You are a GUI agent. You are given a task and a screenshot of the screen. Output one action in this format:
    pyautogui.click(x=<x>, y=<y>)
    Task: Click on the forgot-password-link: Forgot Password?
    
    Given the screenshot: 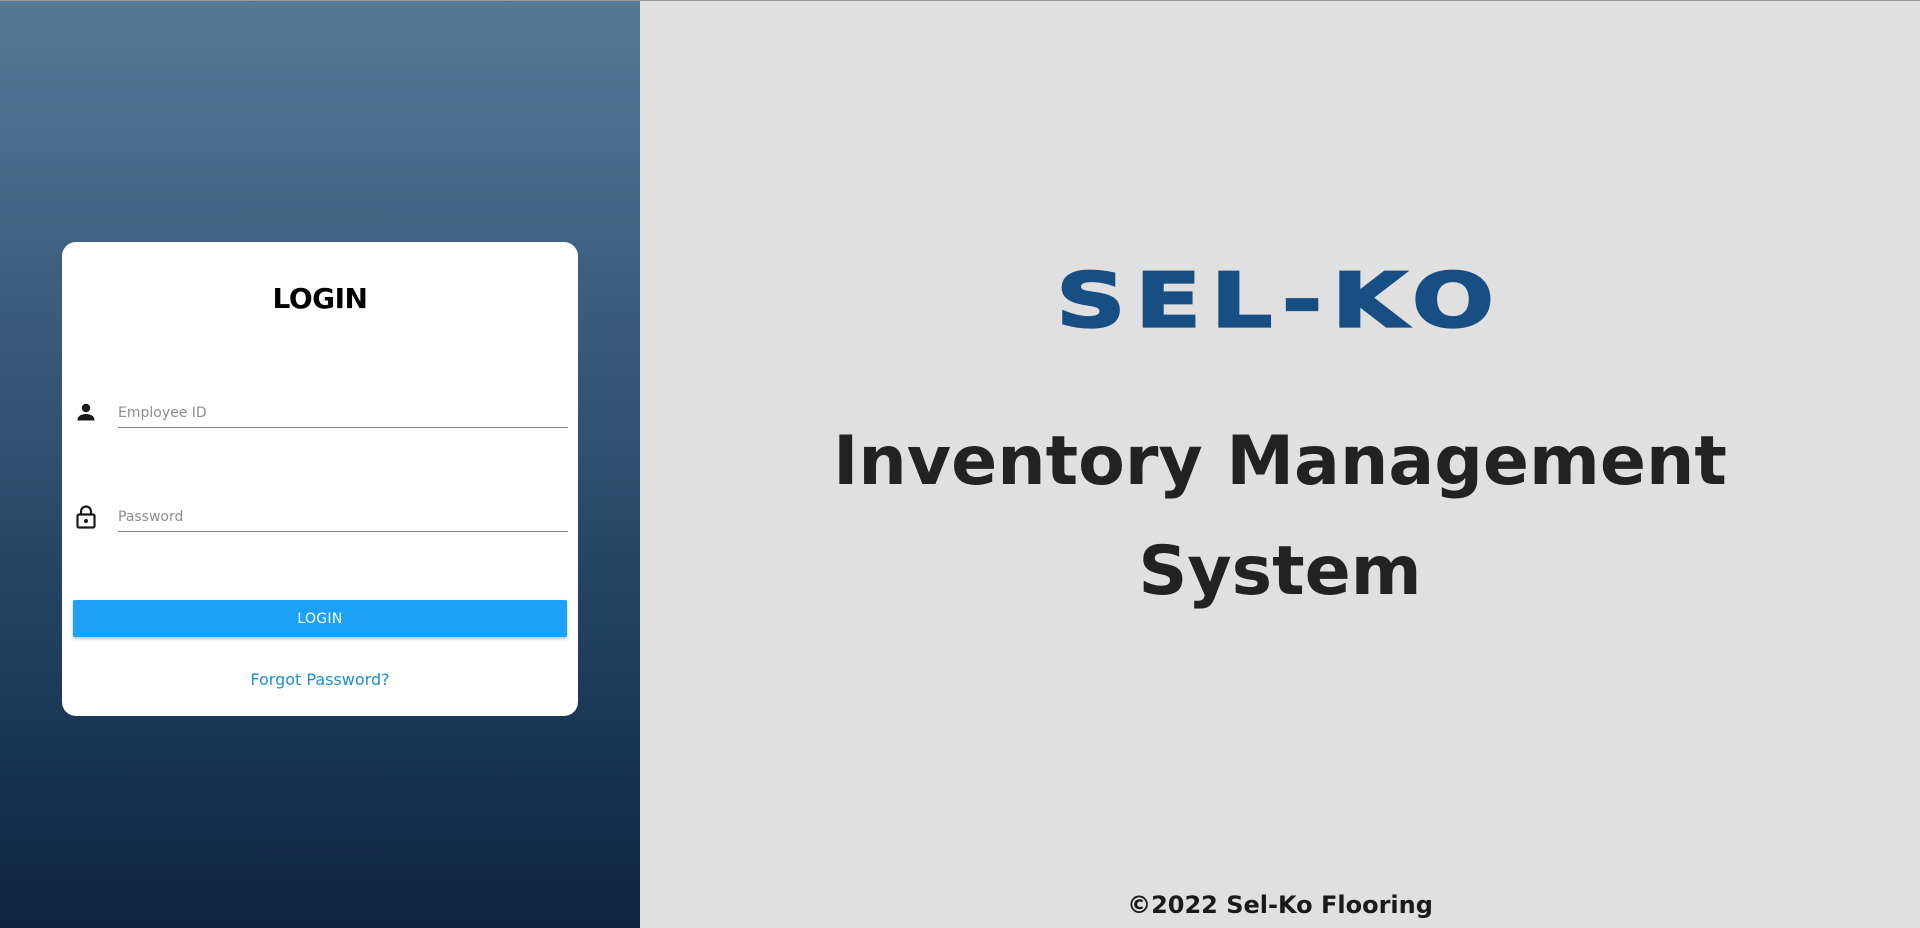 What is the action you would take?
    pyautogui.click(x=320, y=679)
    